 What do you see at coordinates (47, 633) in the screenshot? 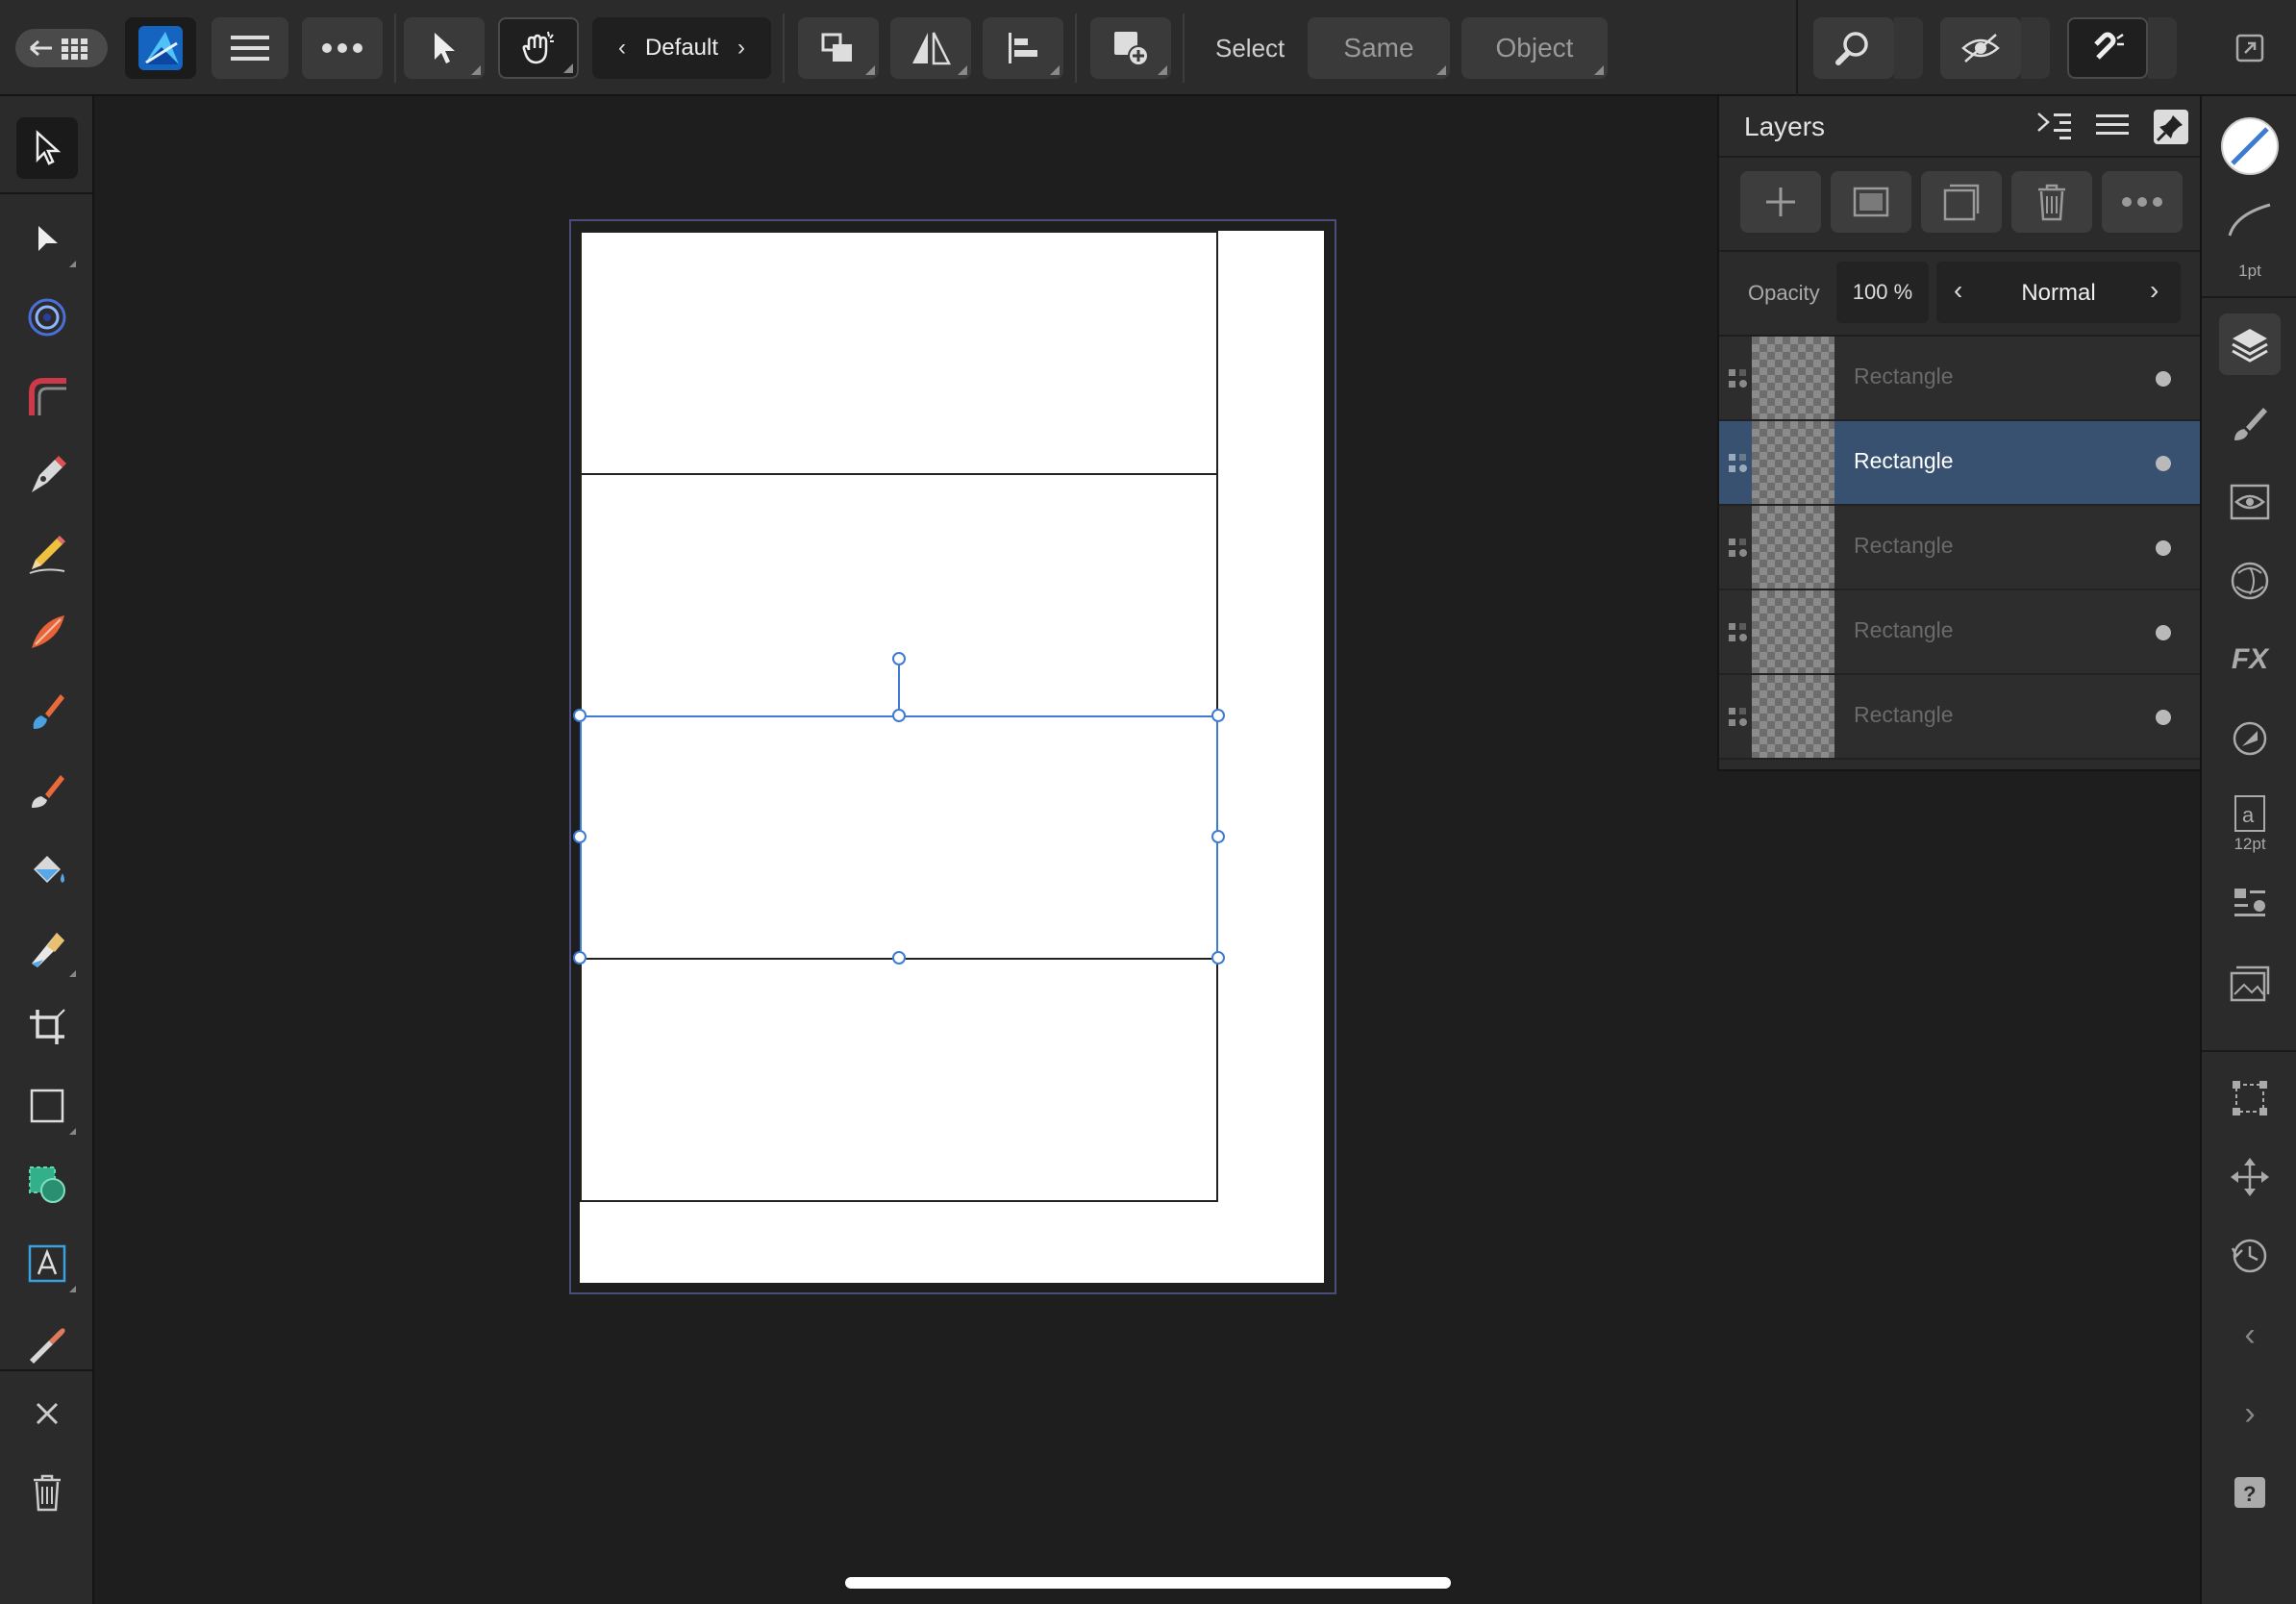
I see `vector-brush-icon` at bounding box center [47, 633].